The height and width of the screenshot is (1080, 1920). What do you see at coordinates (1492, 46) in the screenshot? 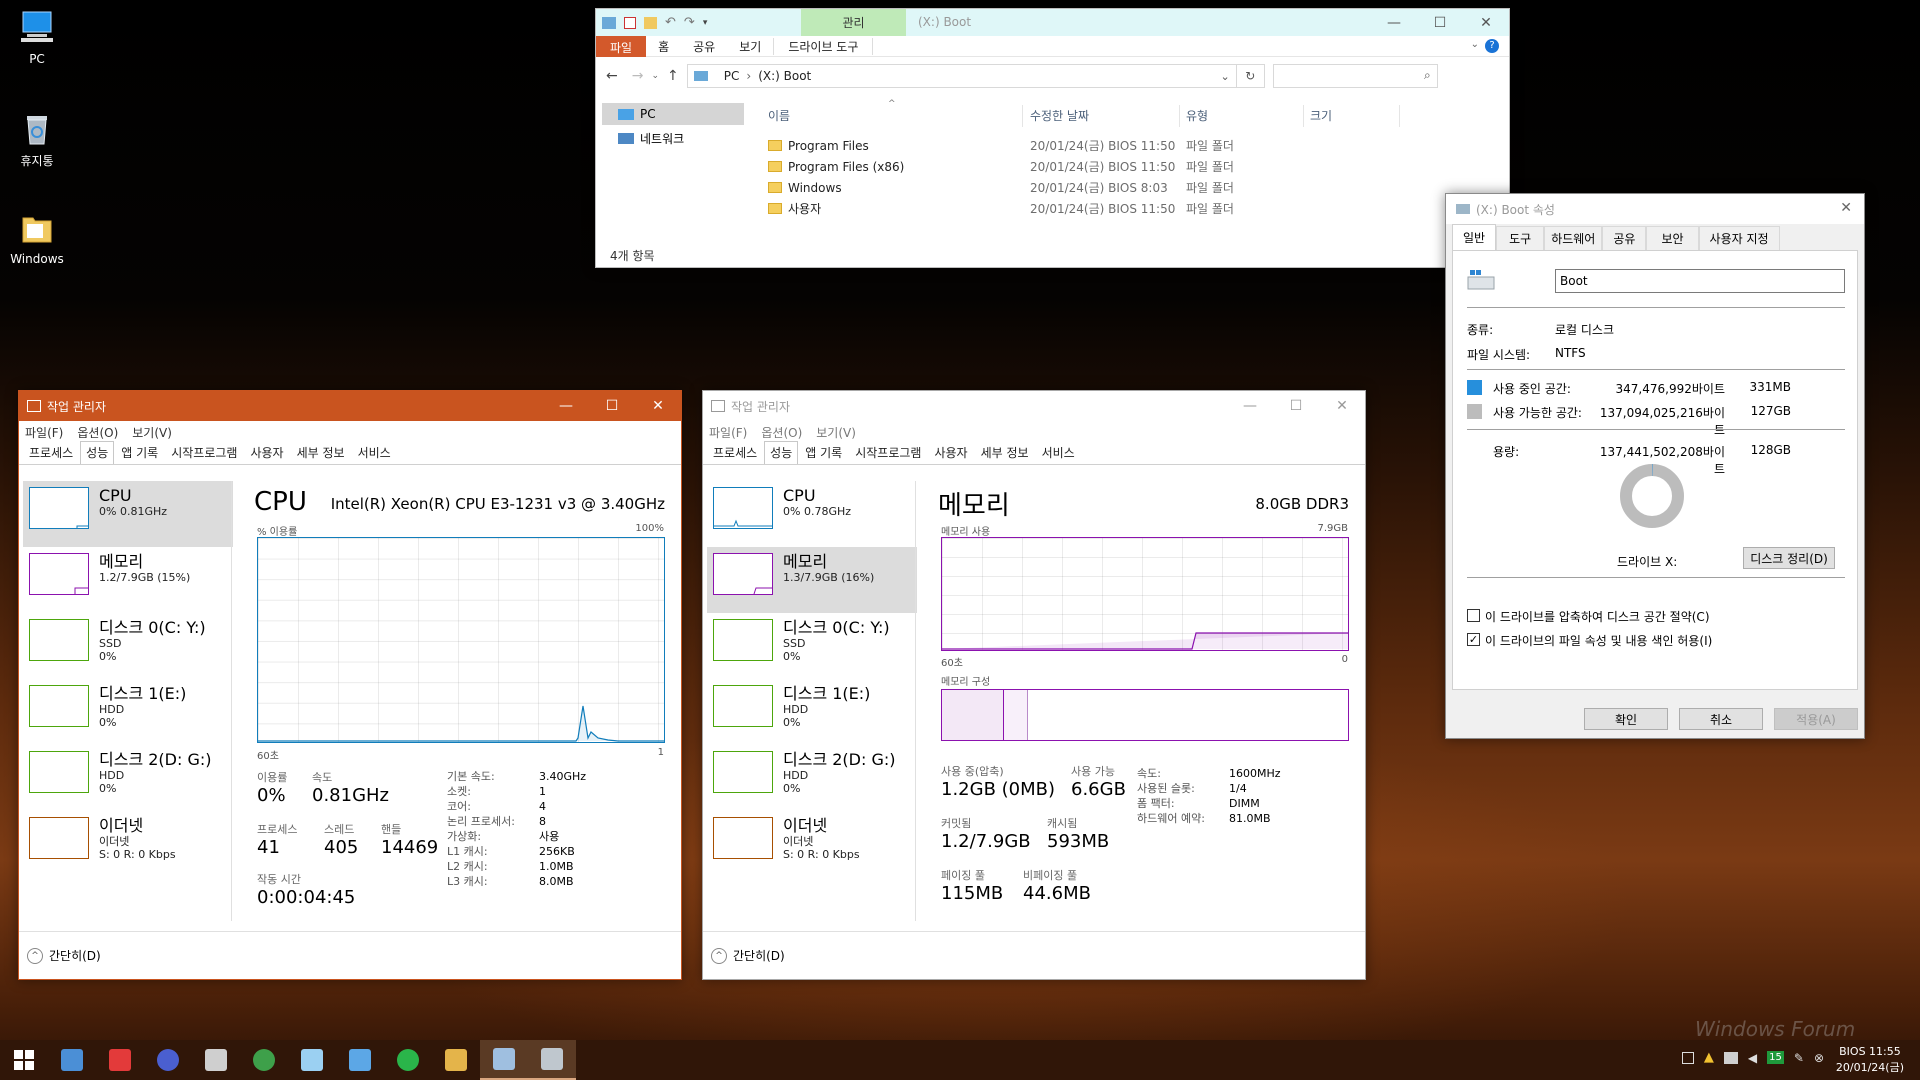
I see `help-icon: ?` at bounding box center [1492, 46].